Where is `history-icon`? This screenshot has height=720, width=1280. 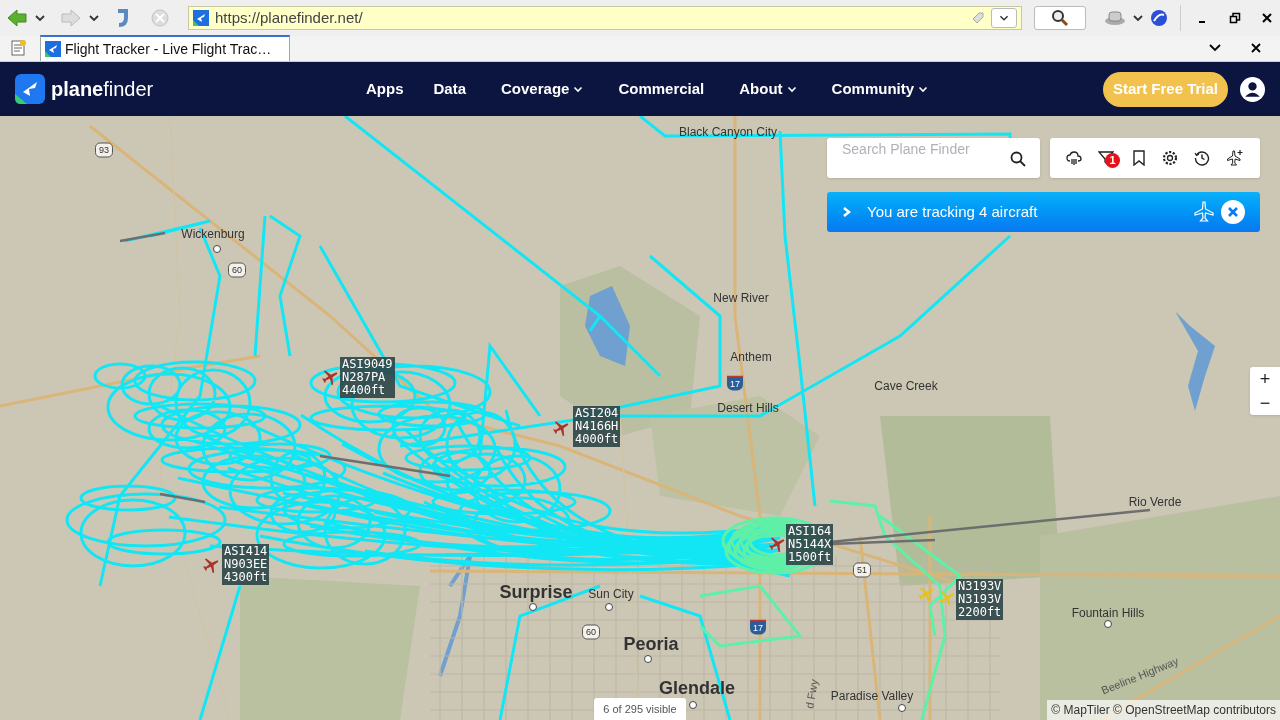 history-icon is located at coordinates (1202, 158).